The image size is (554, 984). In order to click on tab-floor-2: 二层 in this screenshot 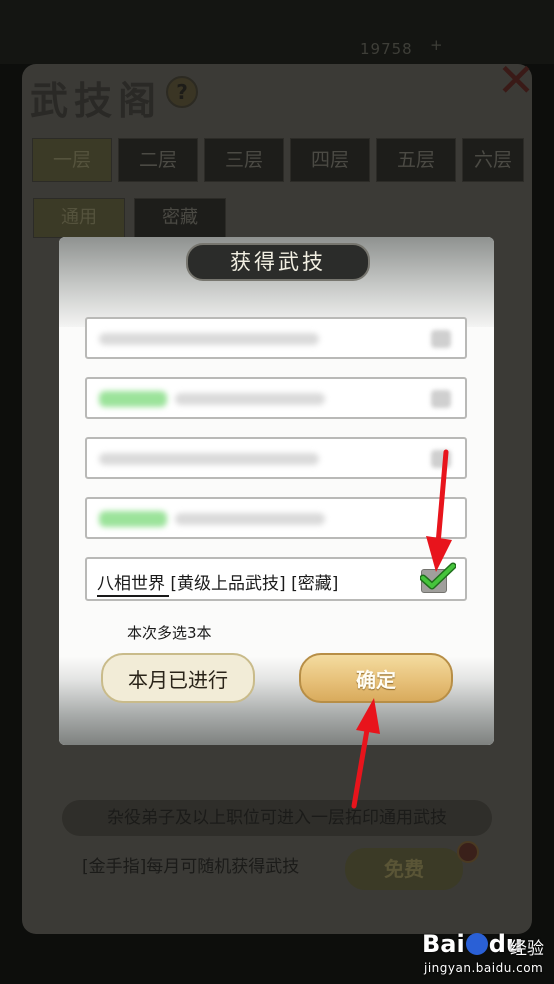, I will do `click(158, 160)`.